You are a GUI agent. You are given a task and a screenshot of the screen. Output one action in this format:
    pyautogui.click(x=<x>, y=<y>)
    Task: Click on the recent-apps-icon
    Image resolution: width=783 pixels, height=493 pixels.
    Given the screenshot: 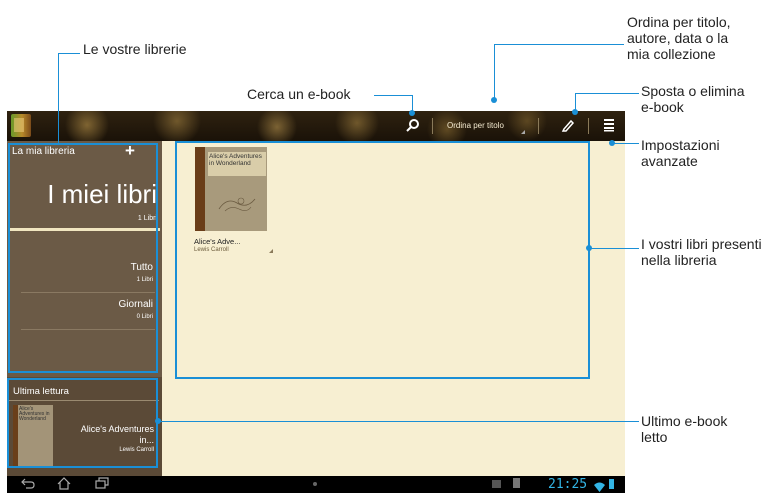 What is the action you would take?
    pyautogui.click(x=102, y=484)
    